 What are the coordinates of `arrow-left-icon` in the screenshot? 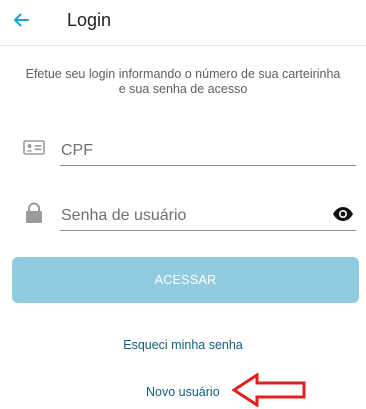 It's located at (21, 20).